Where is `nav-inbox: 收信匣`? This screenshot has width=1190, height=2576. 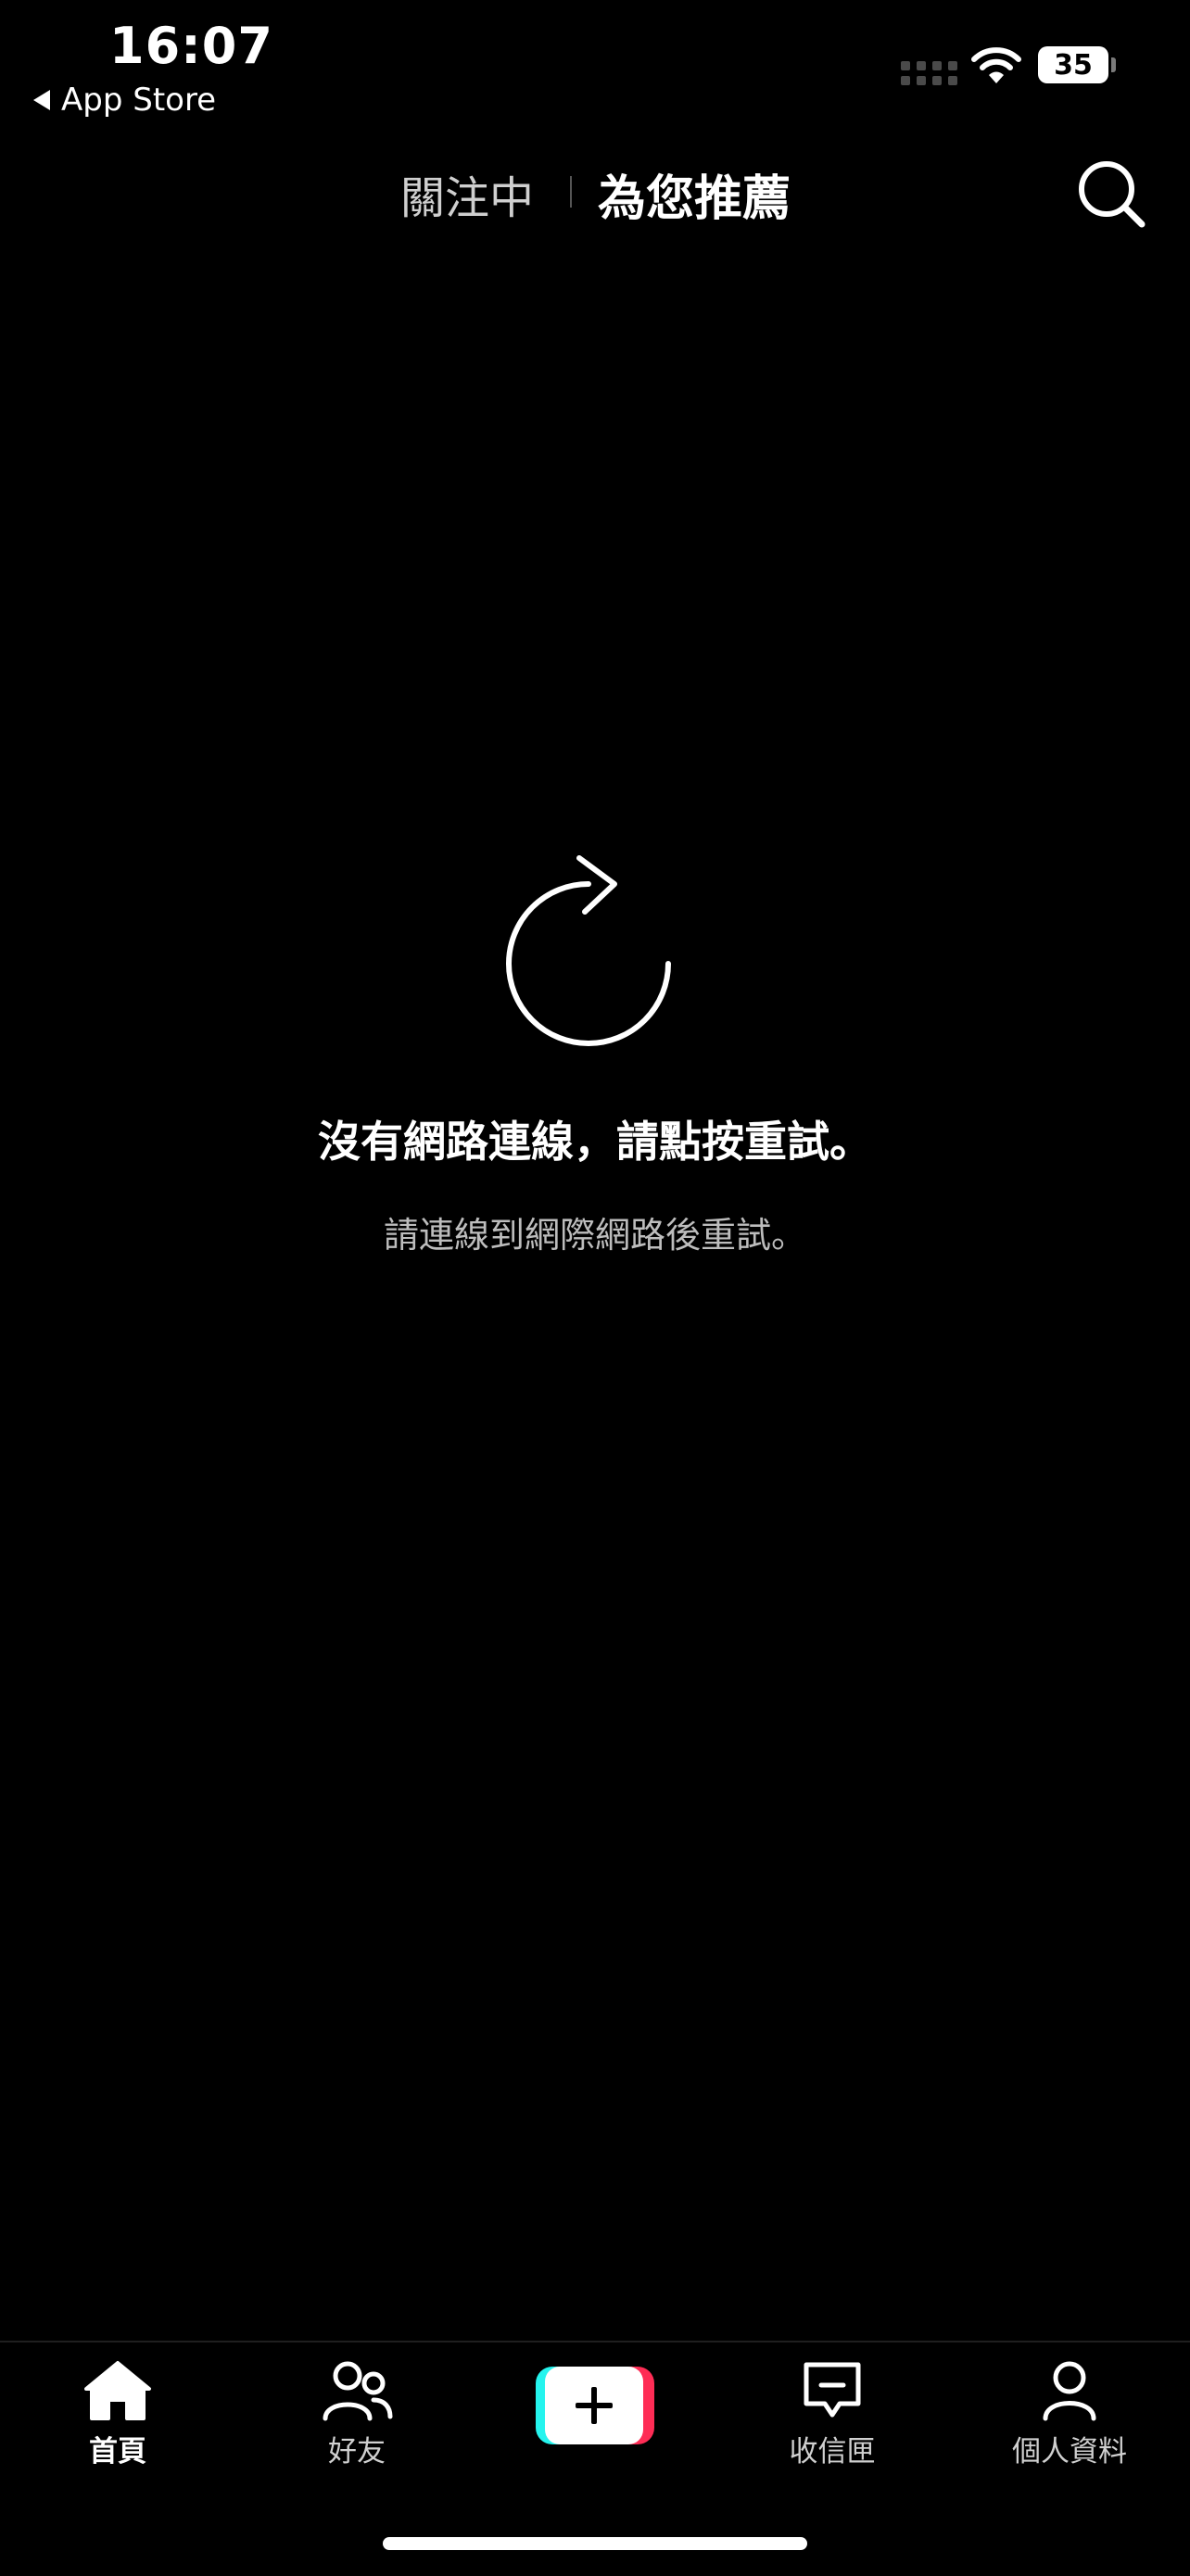
nav-inbox: 收信匣 is located at coordinates (832, 2414).